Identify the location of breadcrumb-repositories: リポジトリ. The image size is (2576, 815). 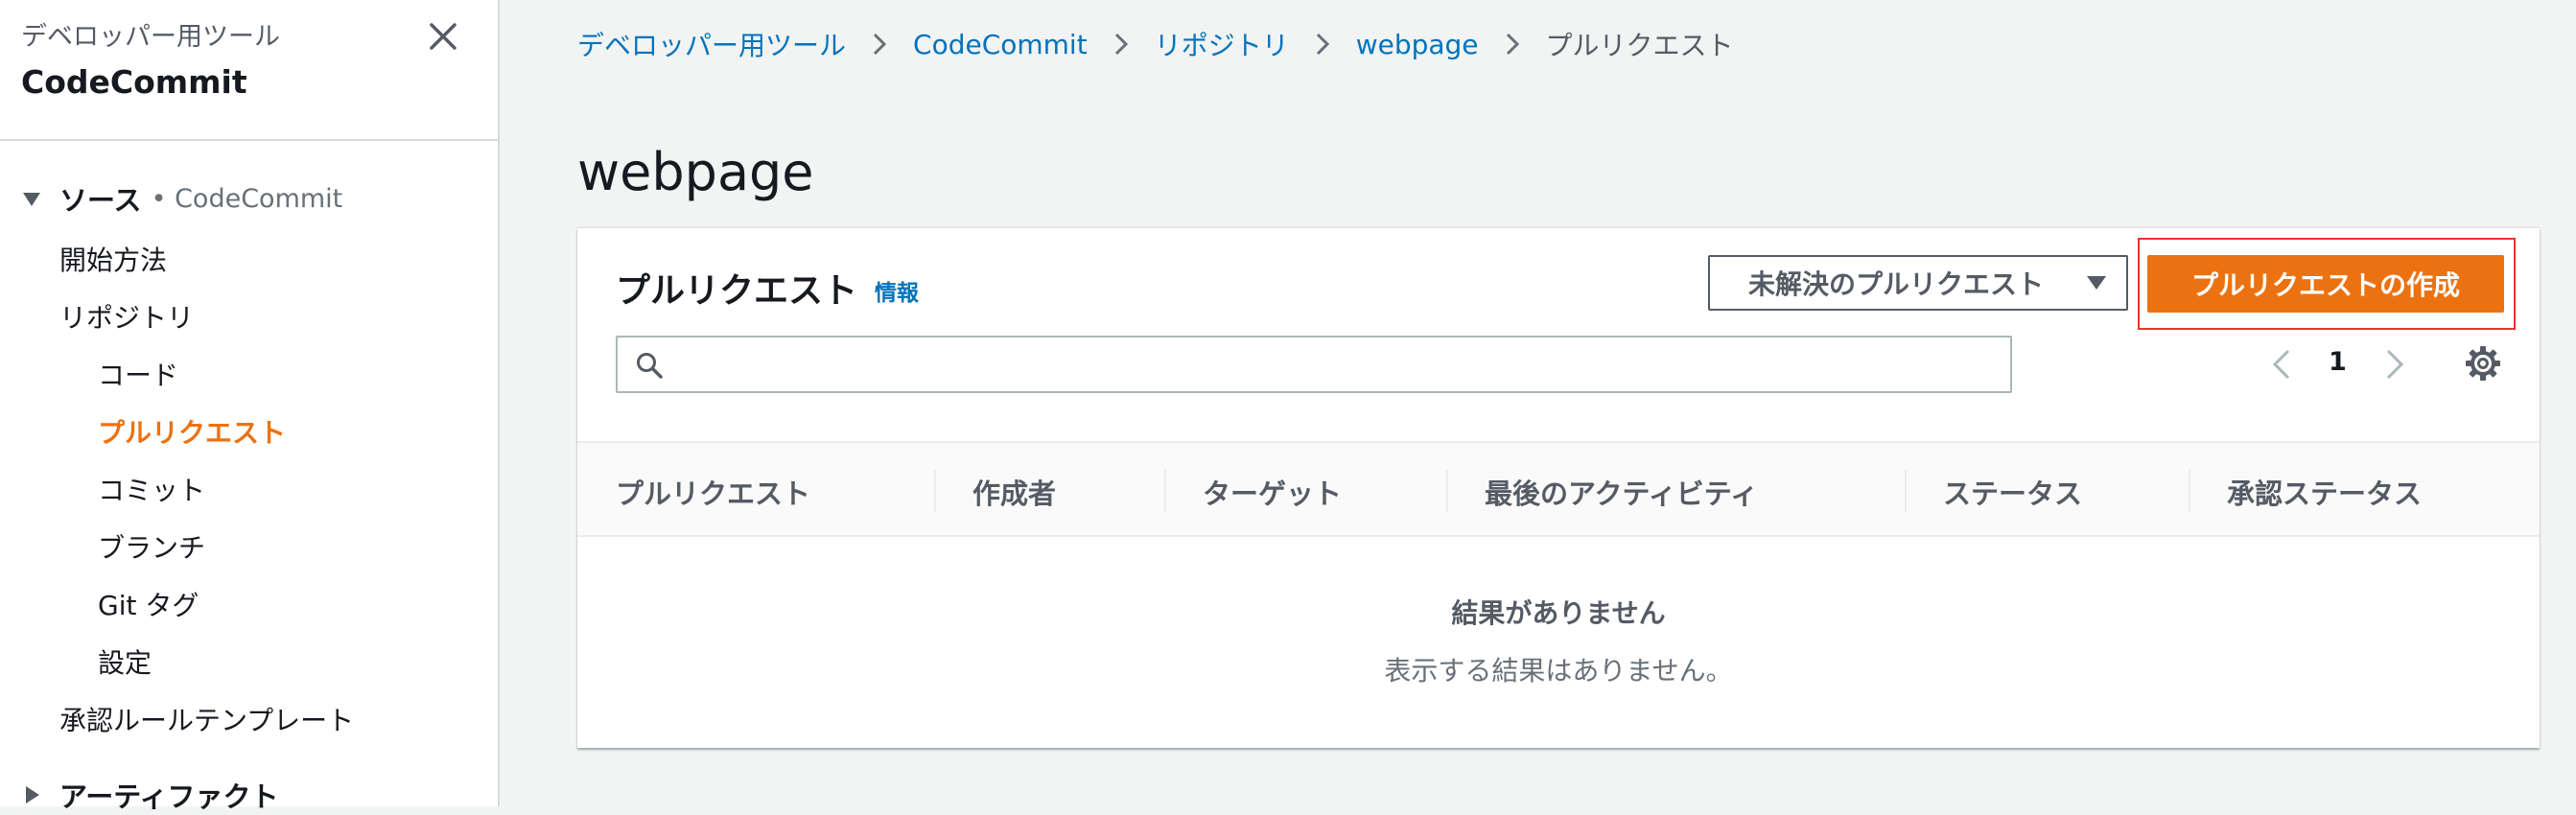
(1222, 44).